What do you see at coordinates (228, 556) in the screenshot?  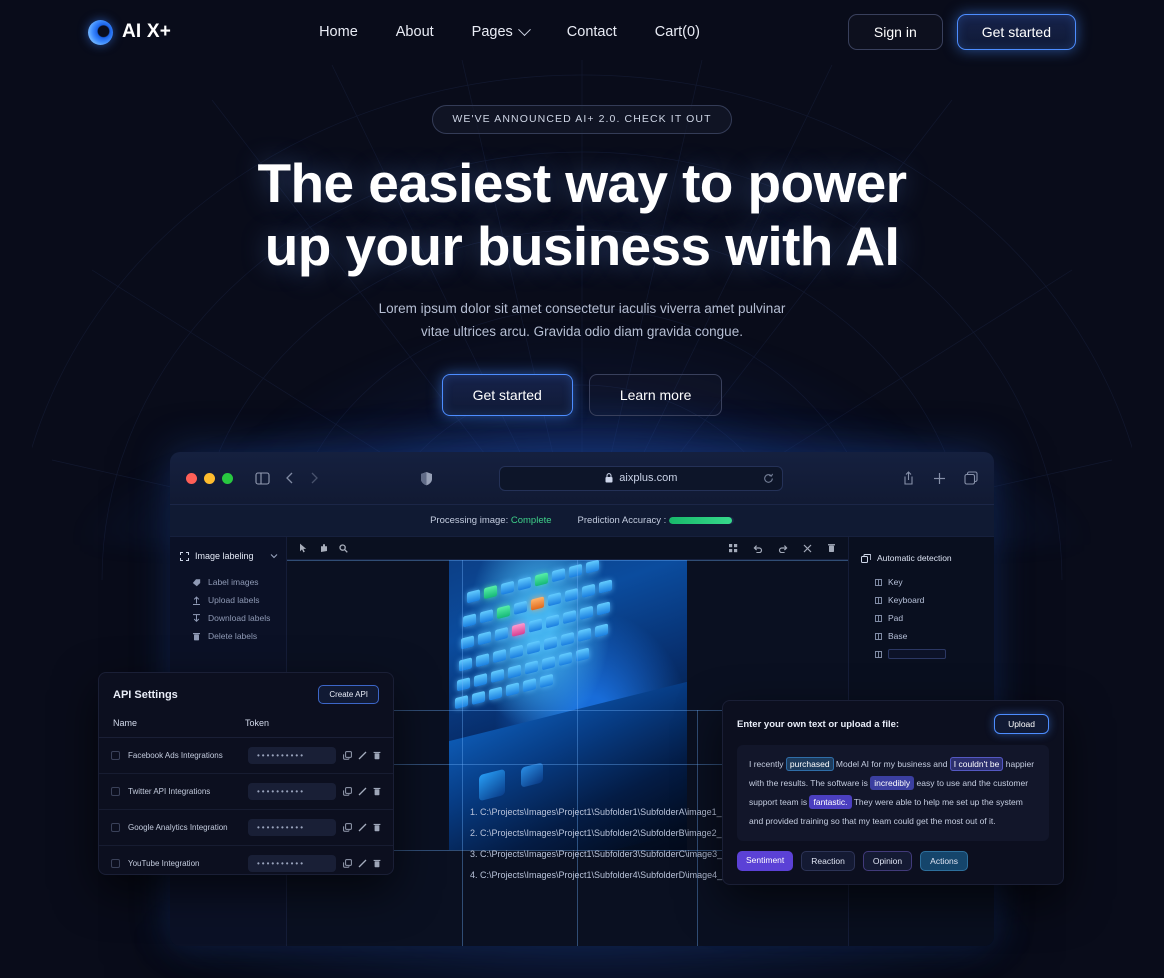 I see `sidebar-section-image-labeling: Image labeling` at bounding box center [228, 556].